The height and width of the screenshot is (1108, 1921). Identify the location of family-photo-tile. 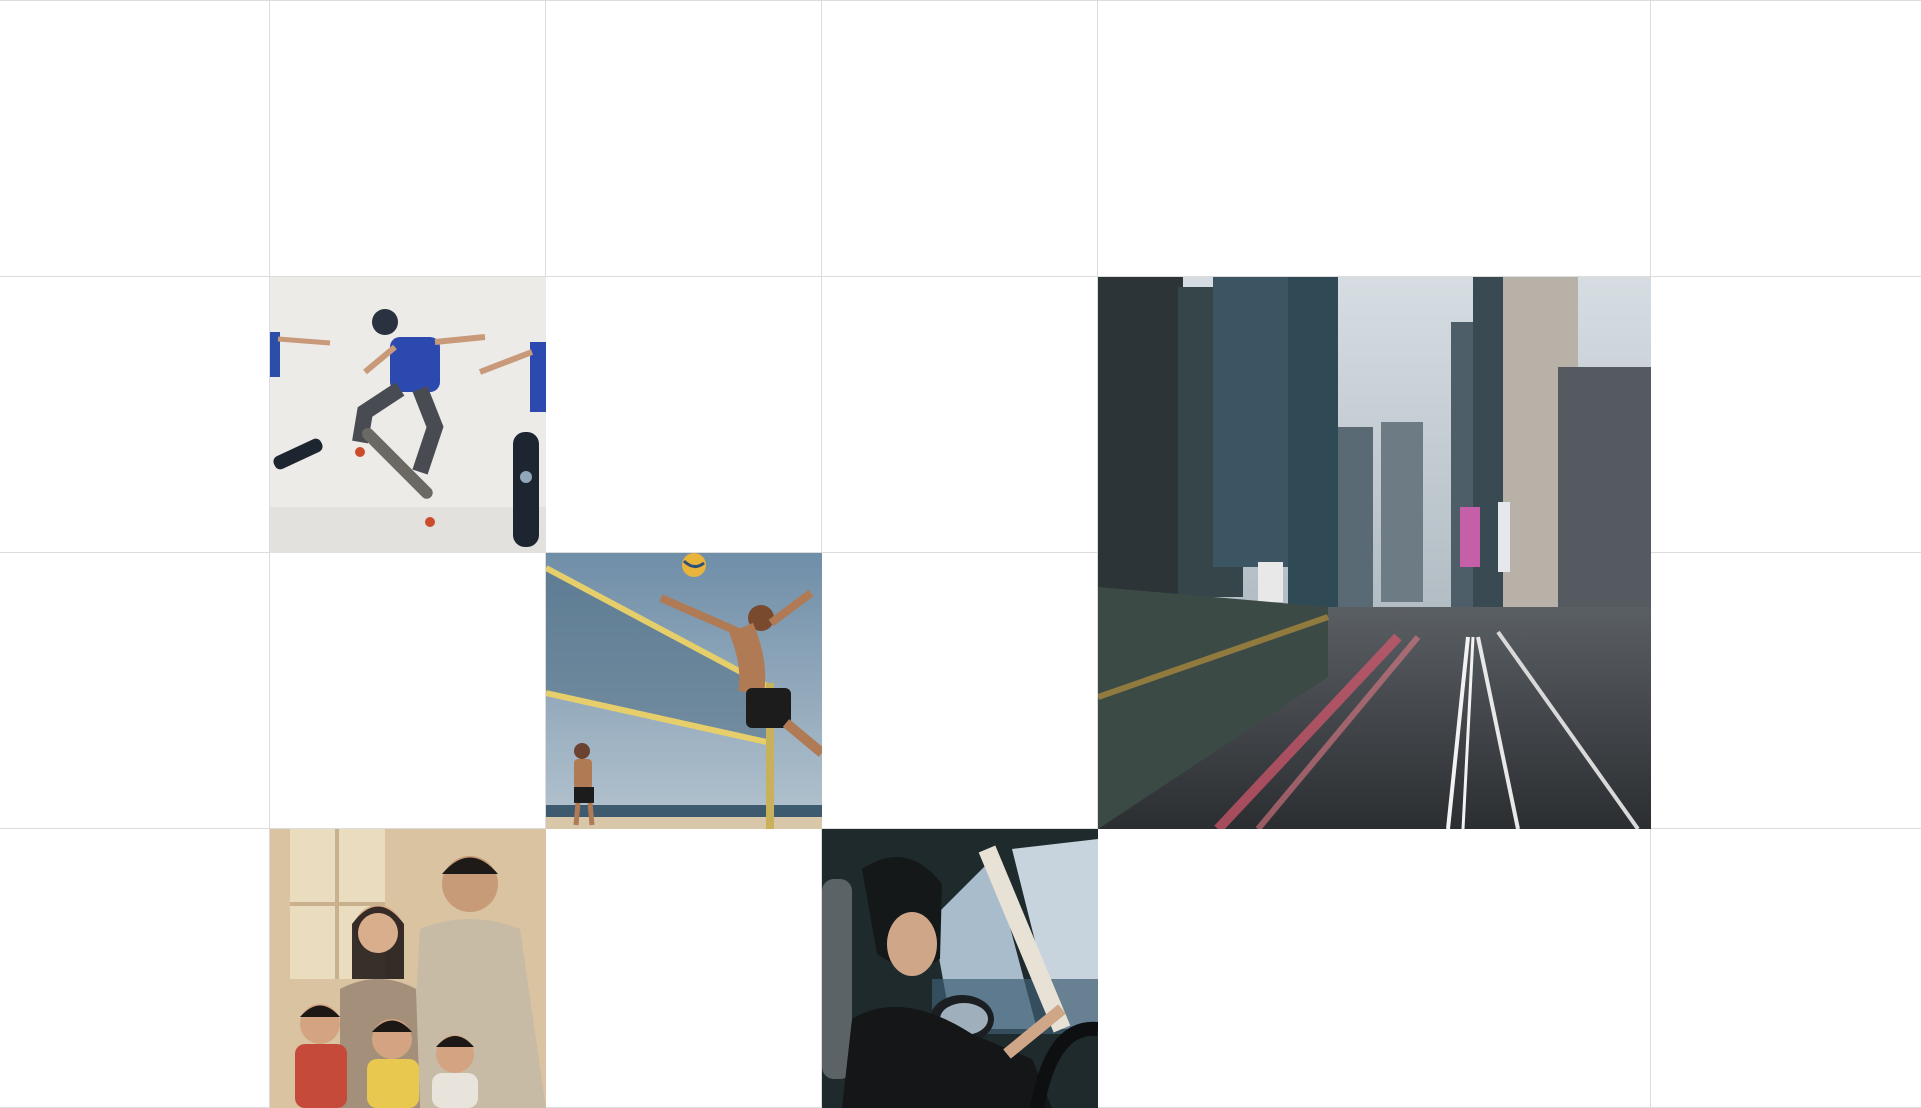
(408, 968).